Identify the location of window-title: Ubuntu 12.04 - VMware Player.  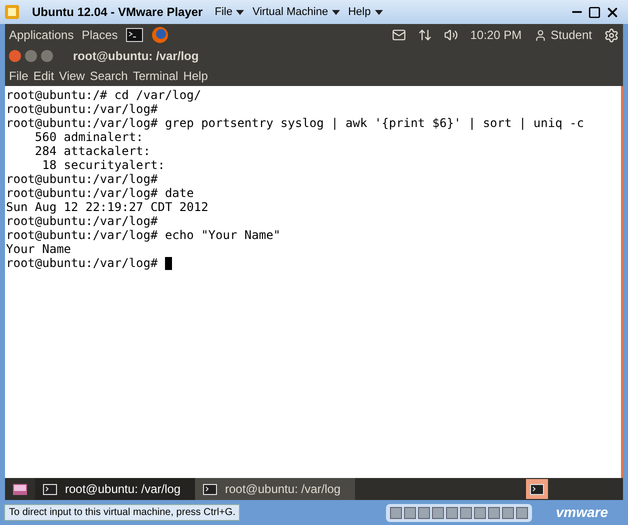
(117, 12).